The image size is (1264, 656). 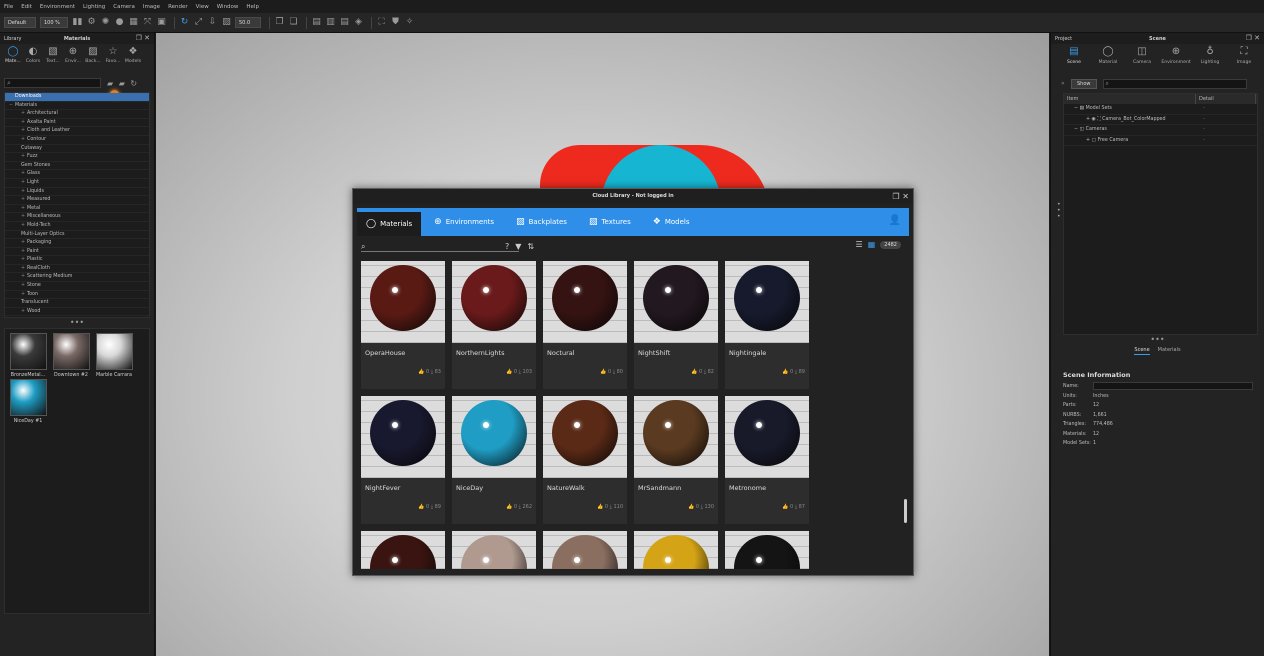 I want to click on tree-item: + Liquids, so click(x=77, y=192).